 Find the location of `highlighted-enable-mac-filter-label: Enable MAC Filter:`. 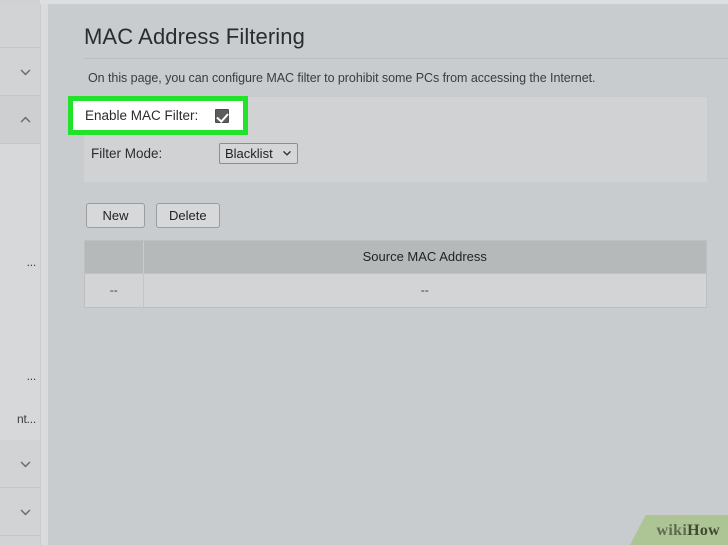

highlighted-enable-mac-filter-label: Enable MAC Filter: is located at coordinates (142, 115).